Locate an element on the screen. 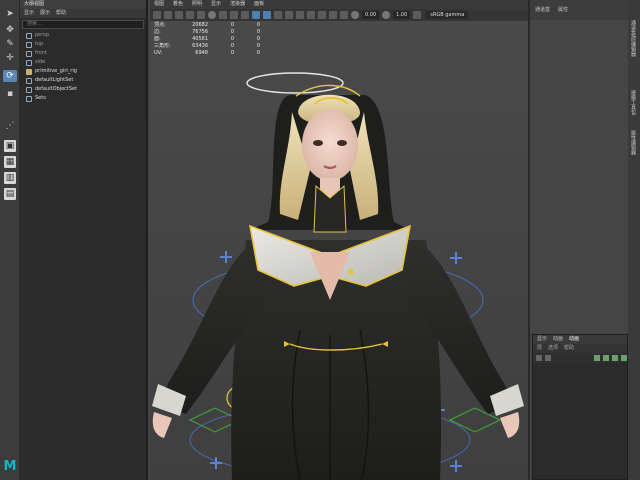 The height and width of the screenshot is (480, 640). vp-menu-view: 视图 is located at coordinates (159, 4).